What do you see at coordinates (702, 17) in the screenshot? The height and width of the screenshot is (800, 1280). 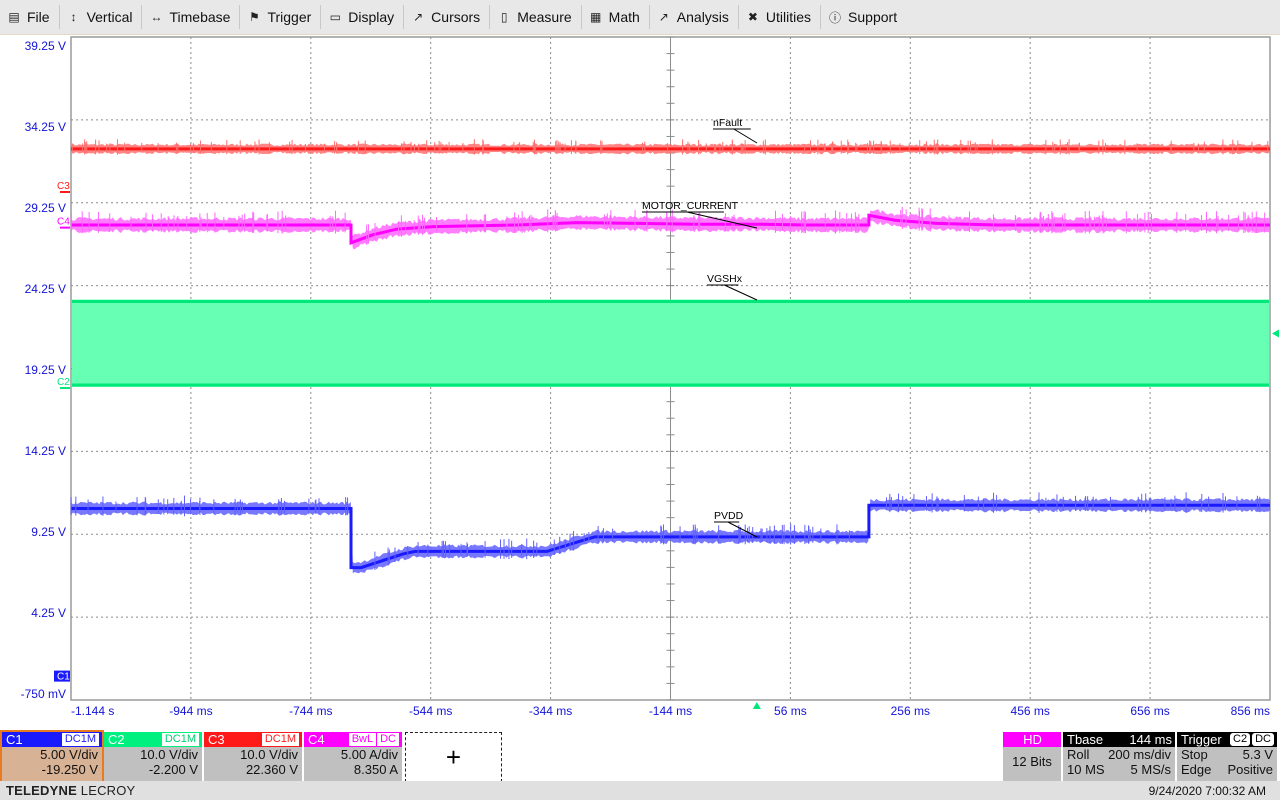 I see `menu-label: Analysis` at bounding box center [702, 17].